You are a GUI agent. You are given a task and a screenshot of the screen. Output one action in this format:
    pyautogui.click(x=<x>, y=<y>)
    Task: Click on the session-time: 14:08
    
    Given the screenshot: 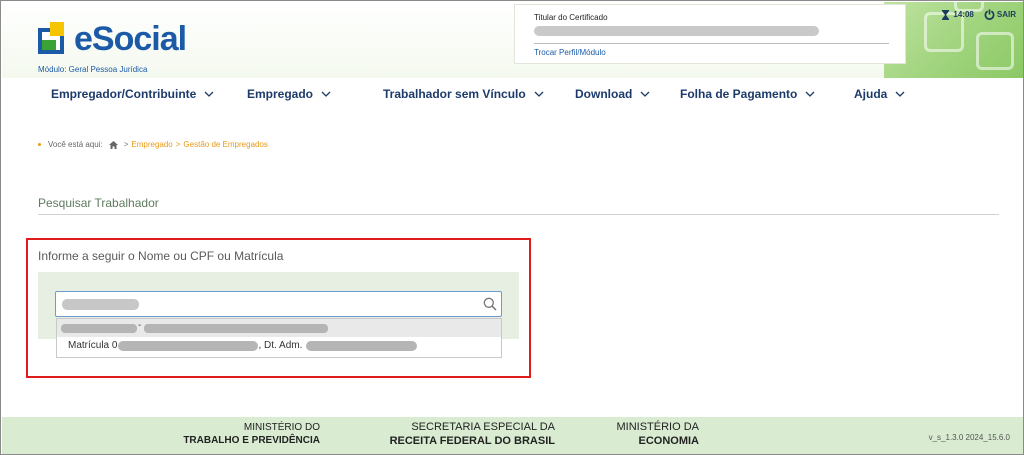 What is the action you would take?
    pyautogui.click(x=963, y=14)
    